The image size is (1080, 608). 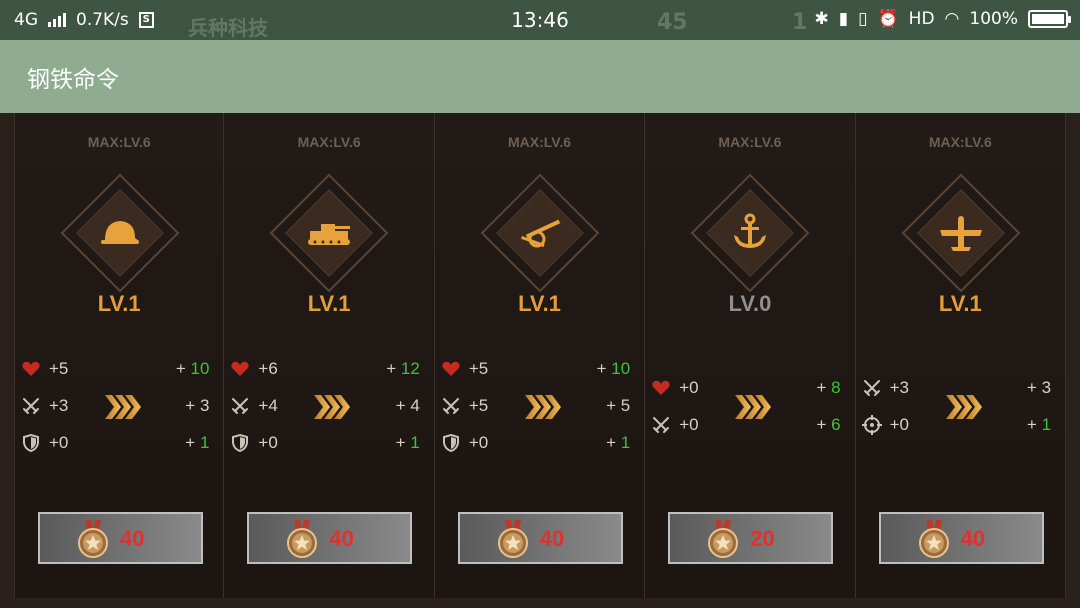 I want to click on stat-next: + 6, so click(x=828, y=424).